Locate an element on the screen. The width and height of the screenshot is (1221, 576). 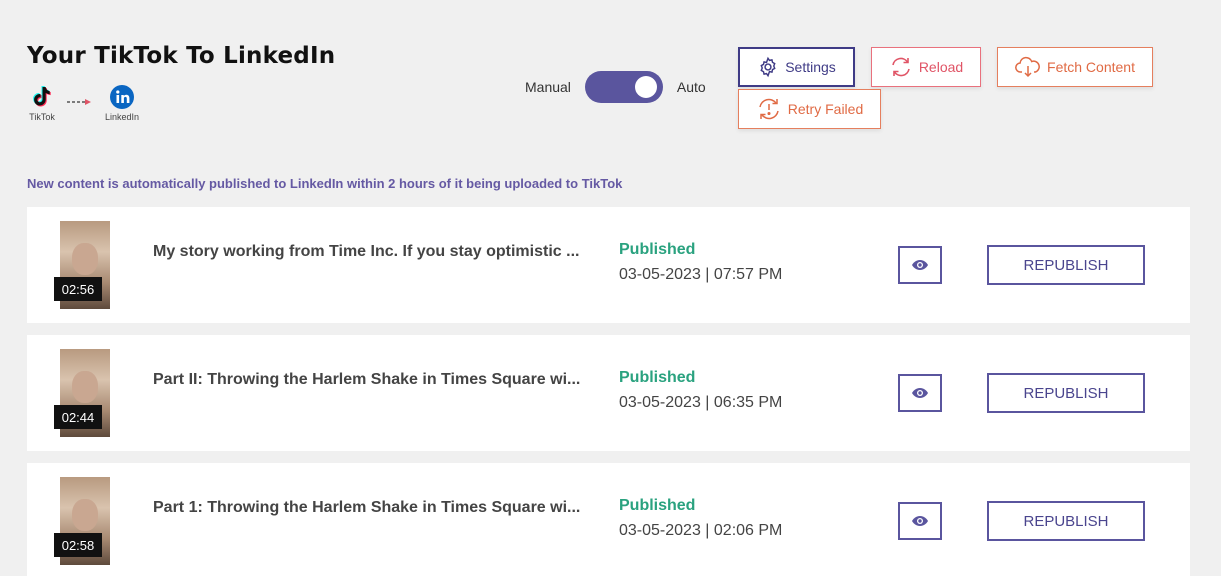
mode-toggle: Manual Auto is located at coordinates (615, 87).